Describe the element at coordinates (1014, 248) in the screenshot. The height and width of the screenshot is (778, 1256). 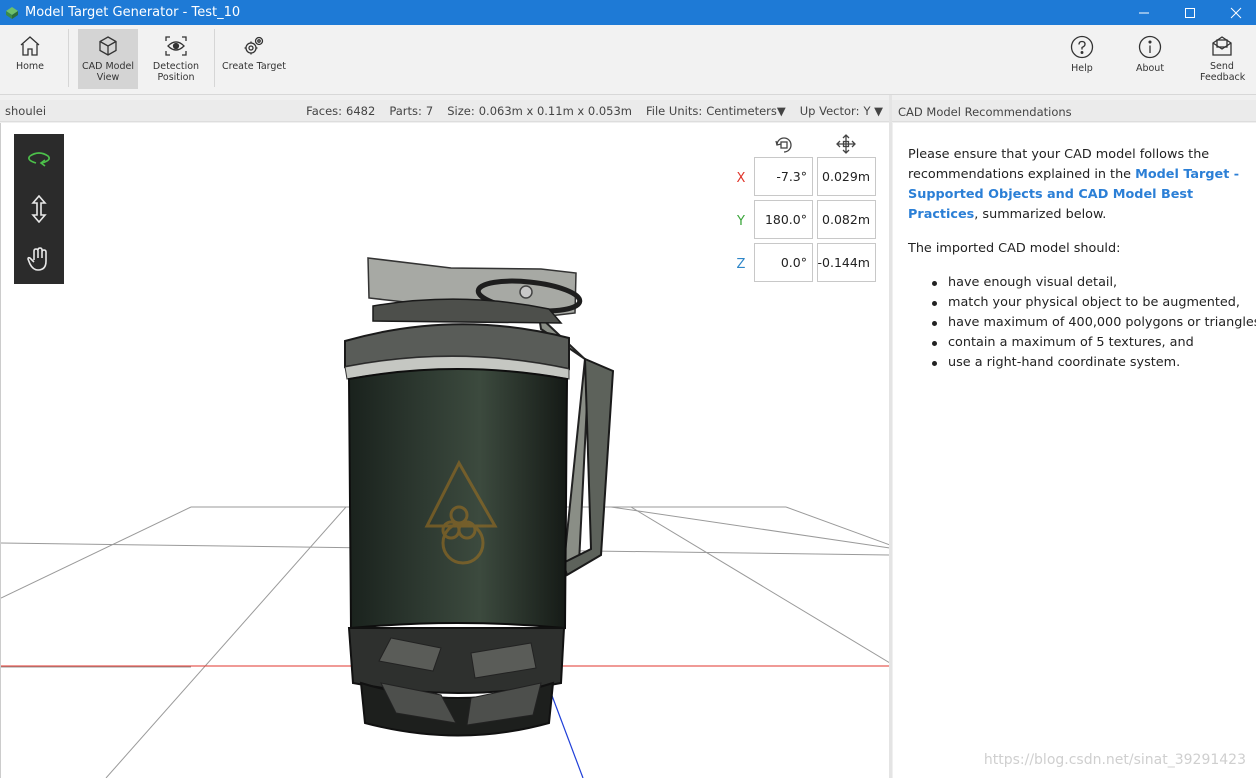
I see `recommendations-lead: The imported CAD model should:` at that location.